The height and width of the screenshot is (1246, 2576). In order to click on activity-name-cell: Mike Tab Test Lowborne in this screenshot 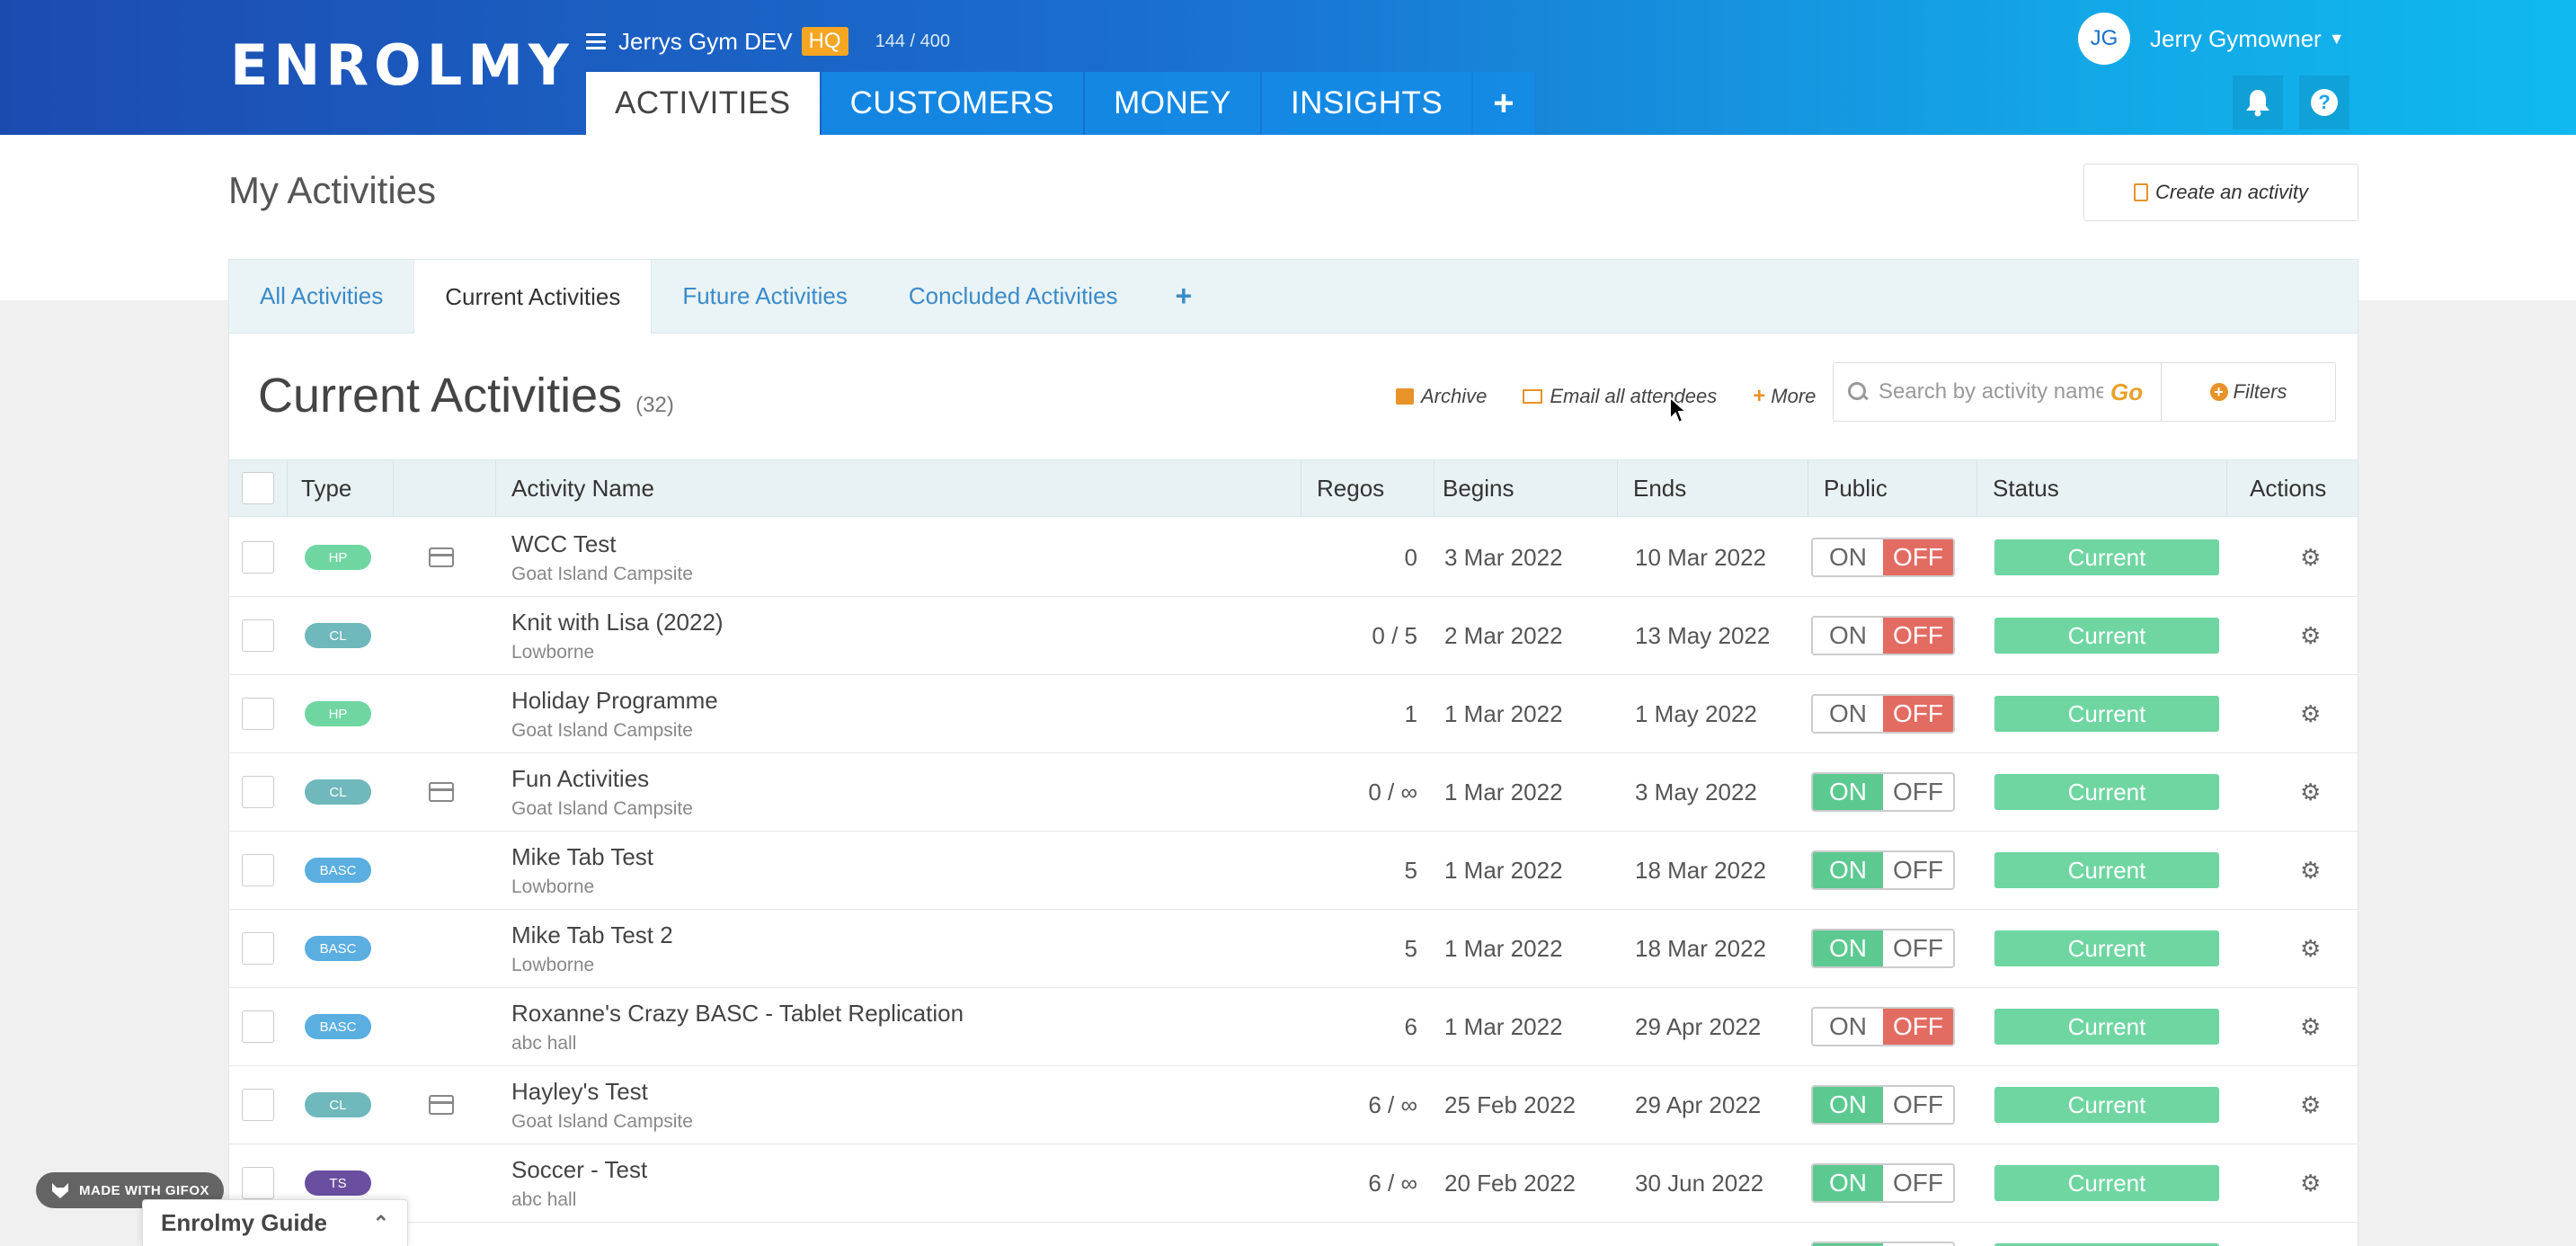, I will do `click(582, 871)`.